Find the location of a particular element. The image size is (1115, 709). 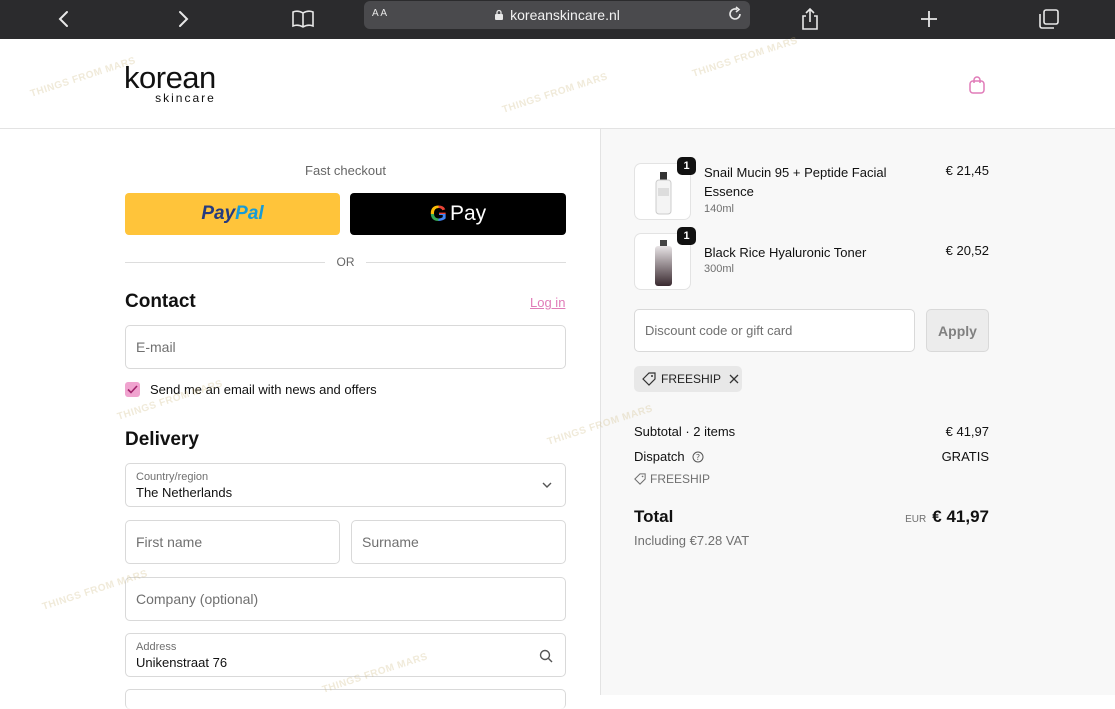

new-tab-button is located at coordinates (929, 19).